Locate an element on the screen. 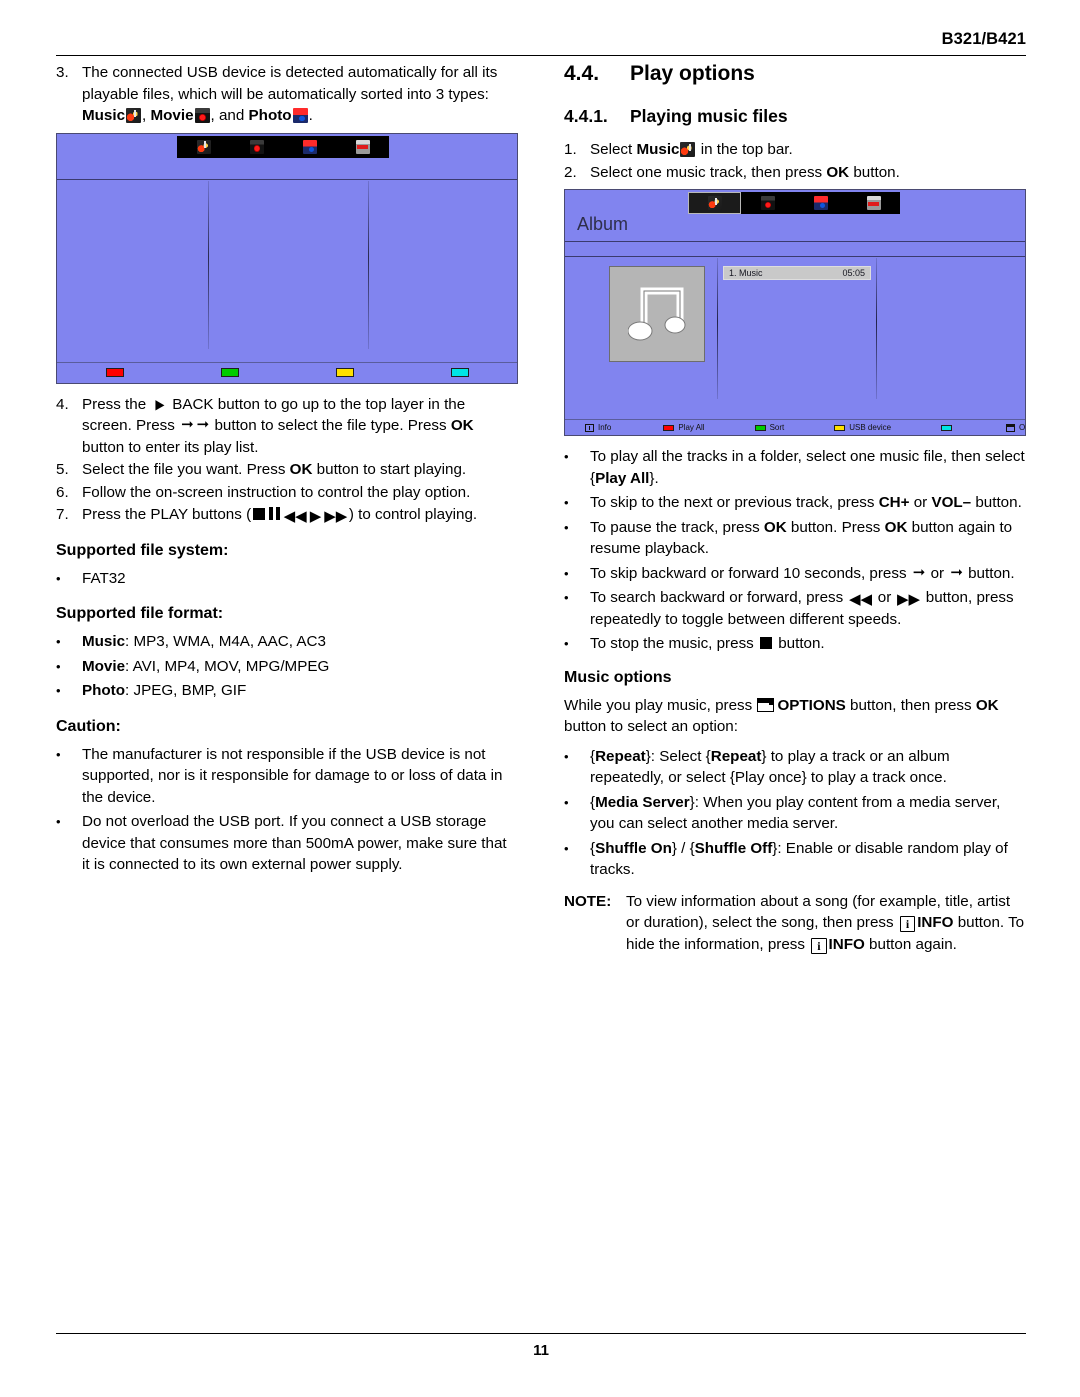 The width and height of the screenshot is (1080, 1397). music-step-2-p2: button. is located at coordinates (874, 172).